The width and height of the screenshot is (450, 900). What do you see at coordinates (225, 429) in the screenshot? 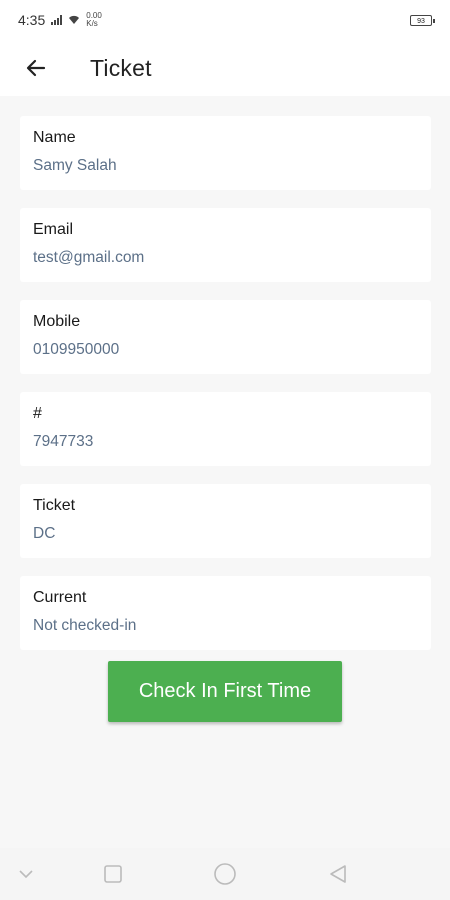
I see `field-card-number: # 7947733` at bounding box center [225, 429].